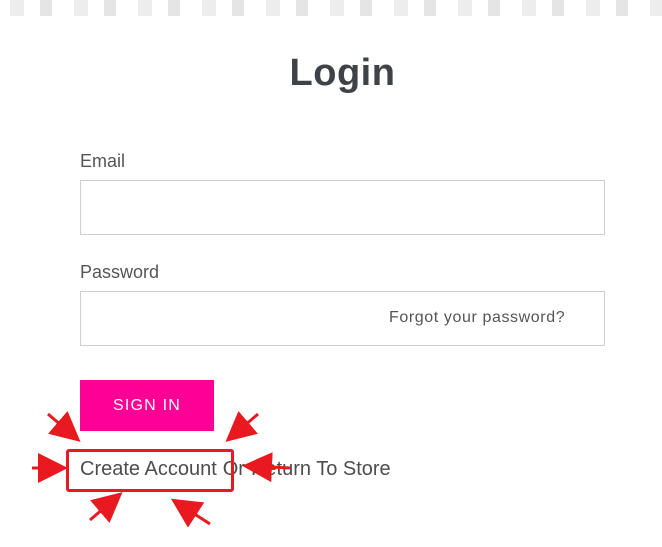 This screenshot has width=662, height=547. What do you see at coordinates (477, 318) in the screenshot?
I see `forgot-password-link: Forgot your password?` at bounding box center [477, 318].